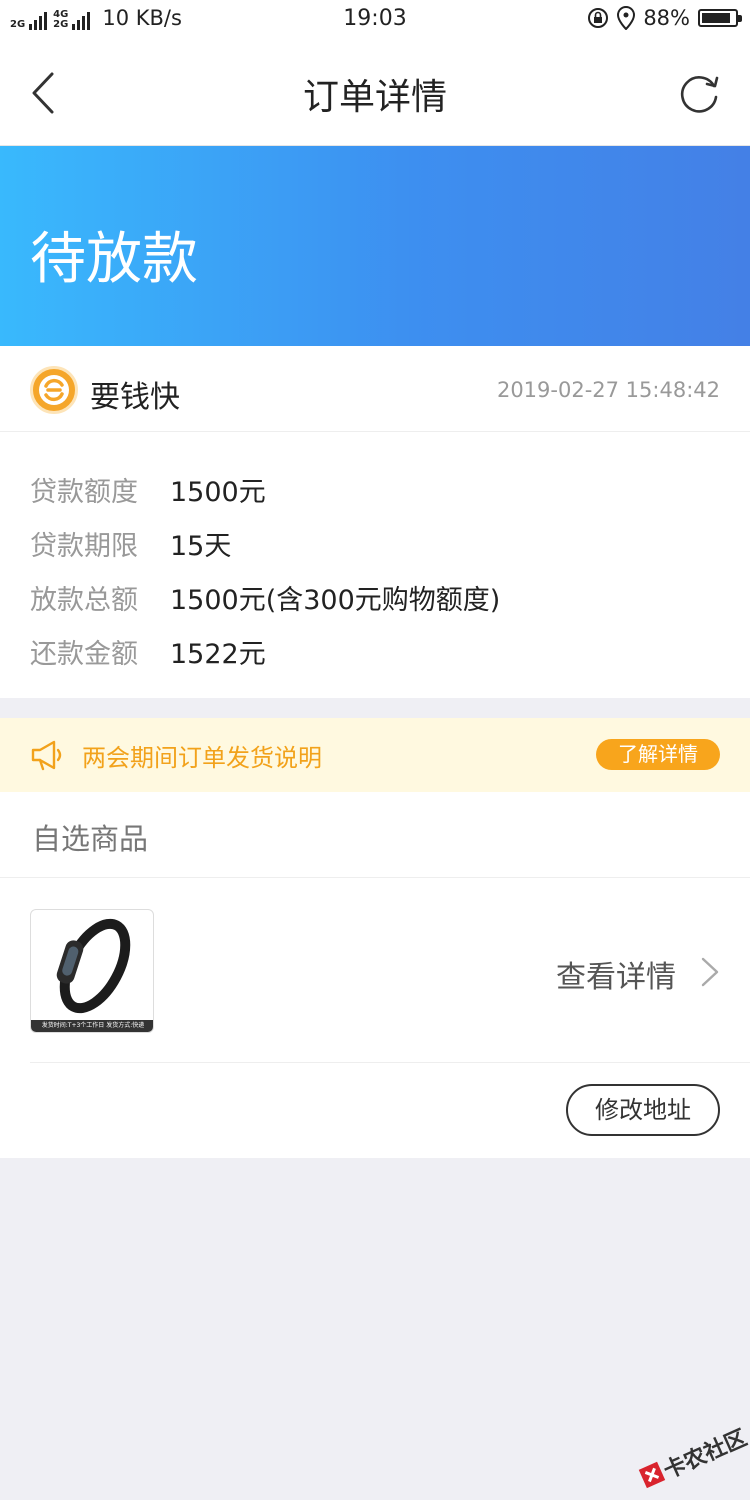 The height and width of the screenshot is (1500, 750). I want to click on merchant-logo-icon, so click(54, 390).